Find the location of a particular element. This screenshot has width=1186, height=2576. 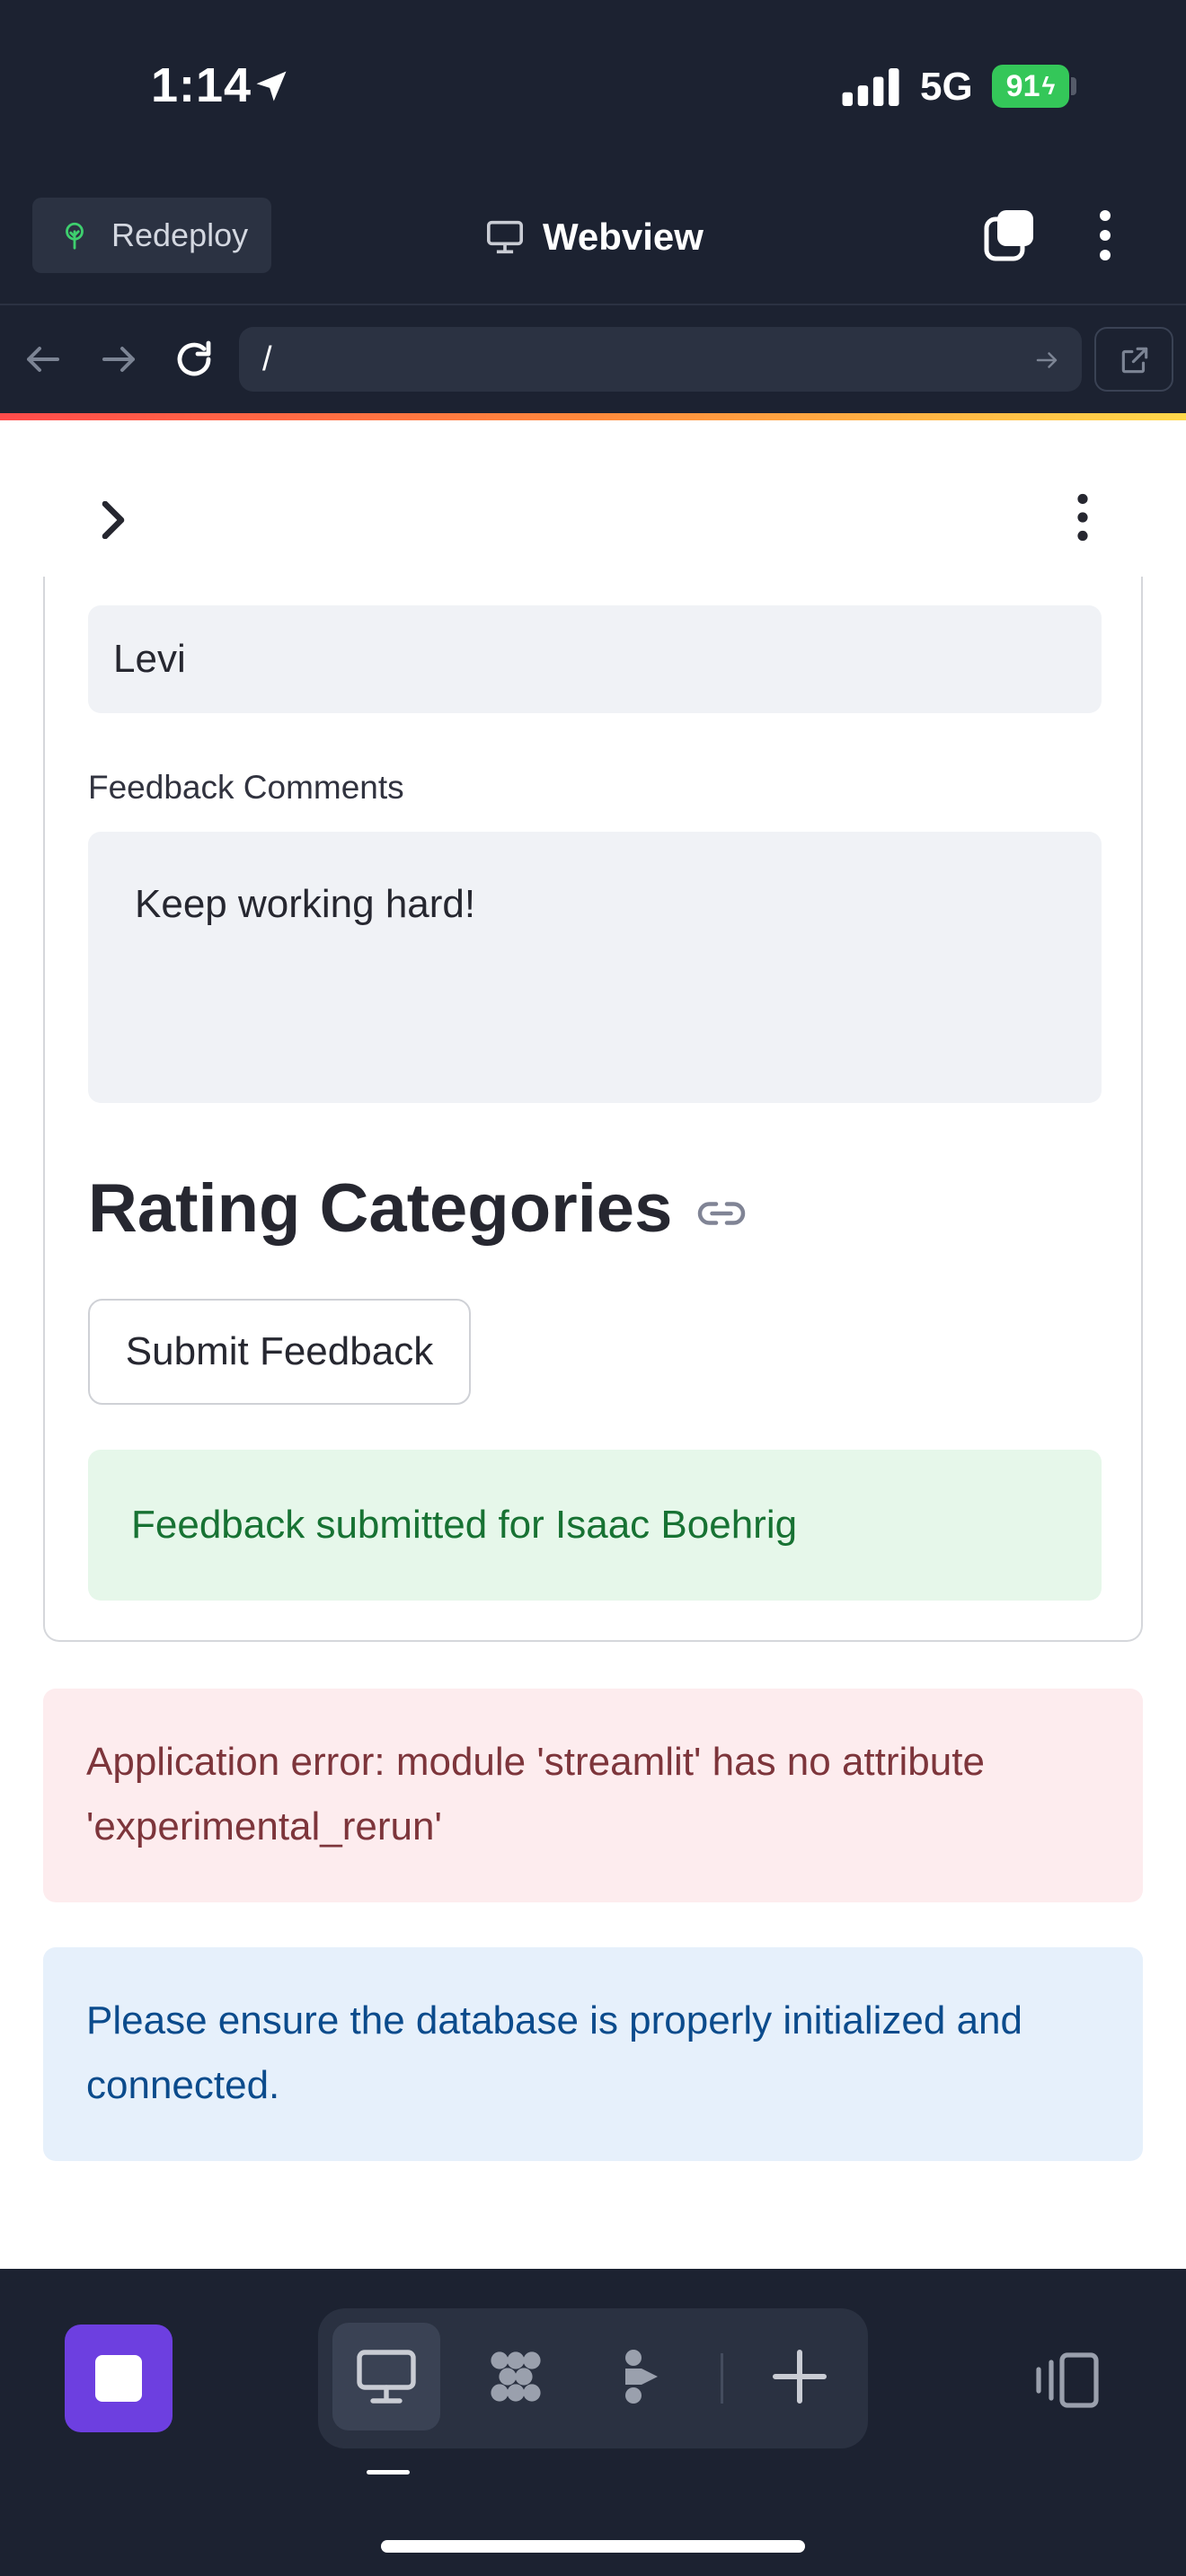

webview-mode-button is located at coordinates (386, 2376).